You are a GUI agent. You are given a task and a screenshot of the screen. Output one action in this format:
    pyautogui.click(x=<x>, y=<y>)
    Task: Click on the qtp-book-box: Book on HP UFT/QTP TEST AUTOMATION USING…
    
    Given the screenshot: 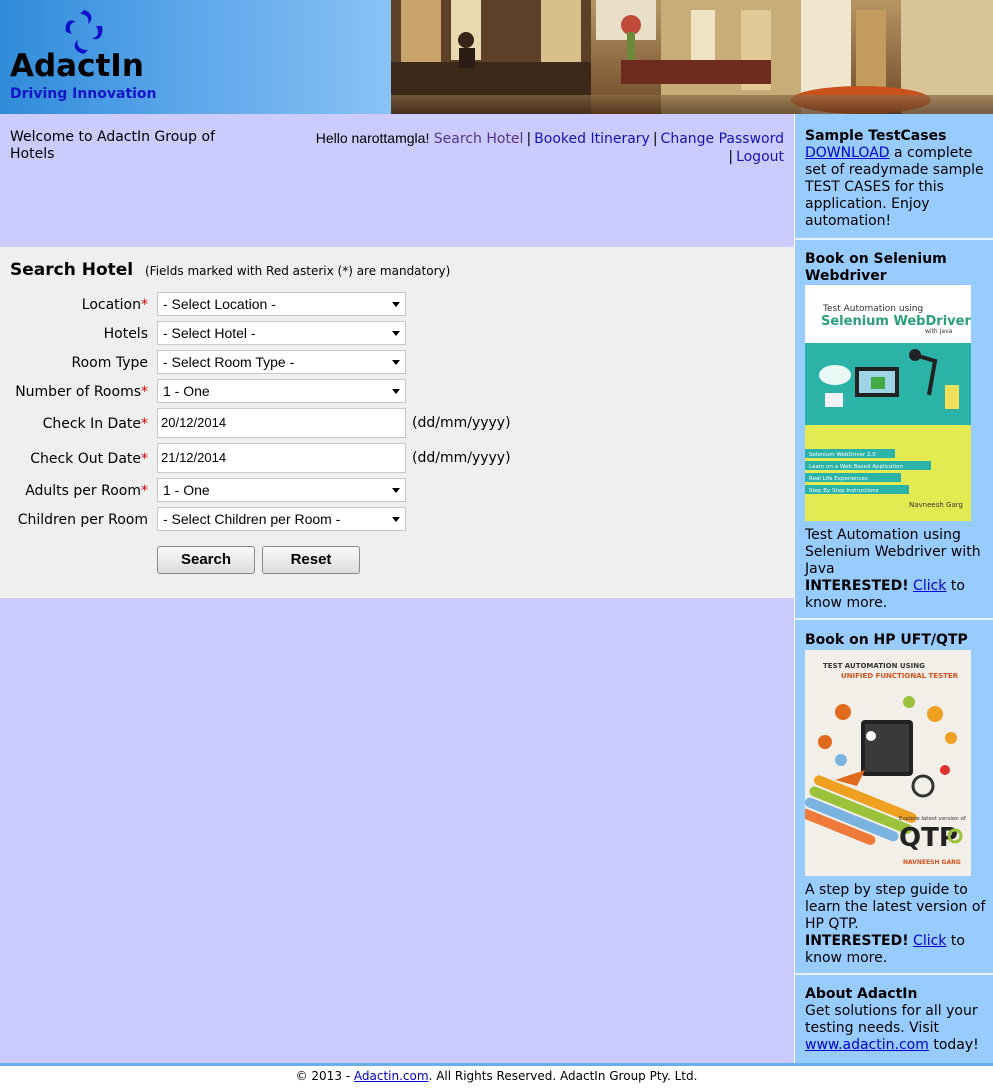 What is the action you would take?
    pyautogui.click(x=894, y=799)
    